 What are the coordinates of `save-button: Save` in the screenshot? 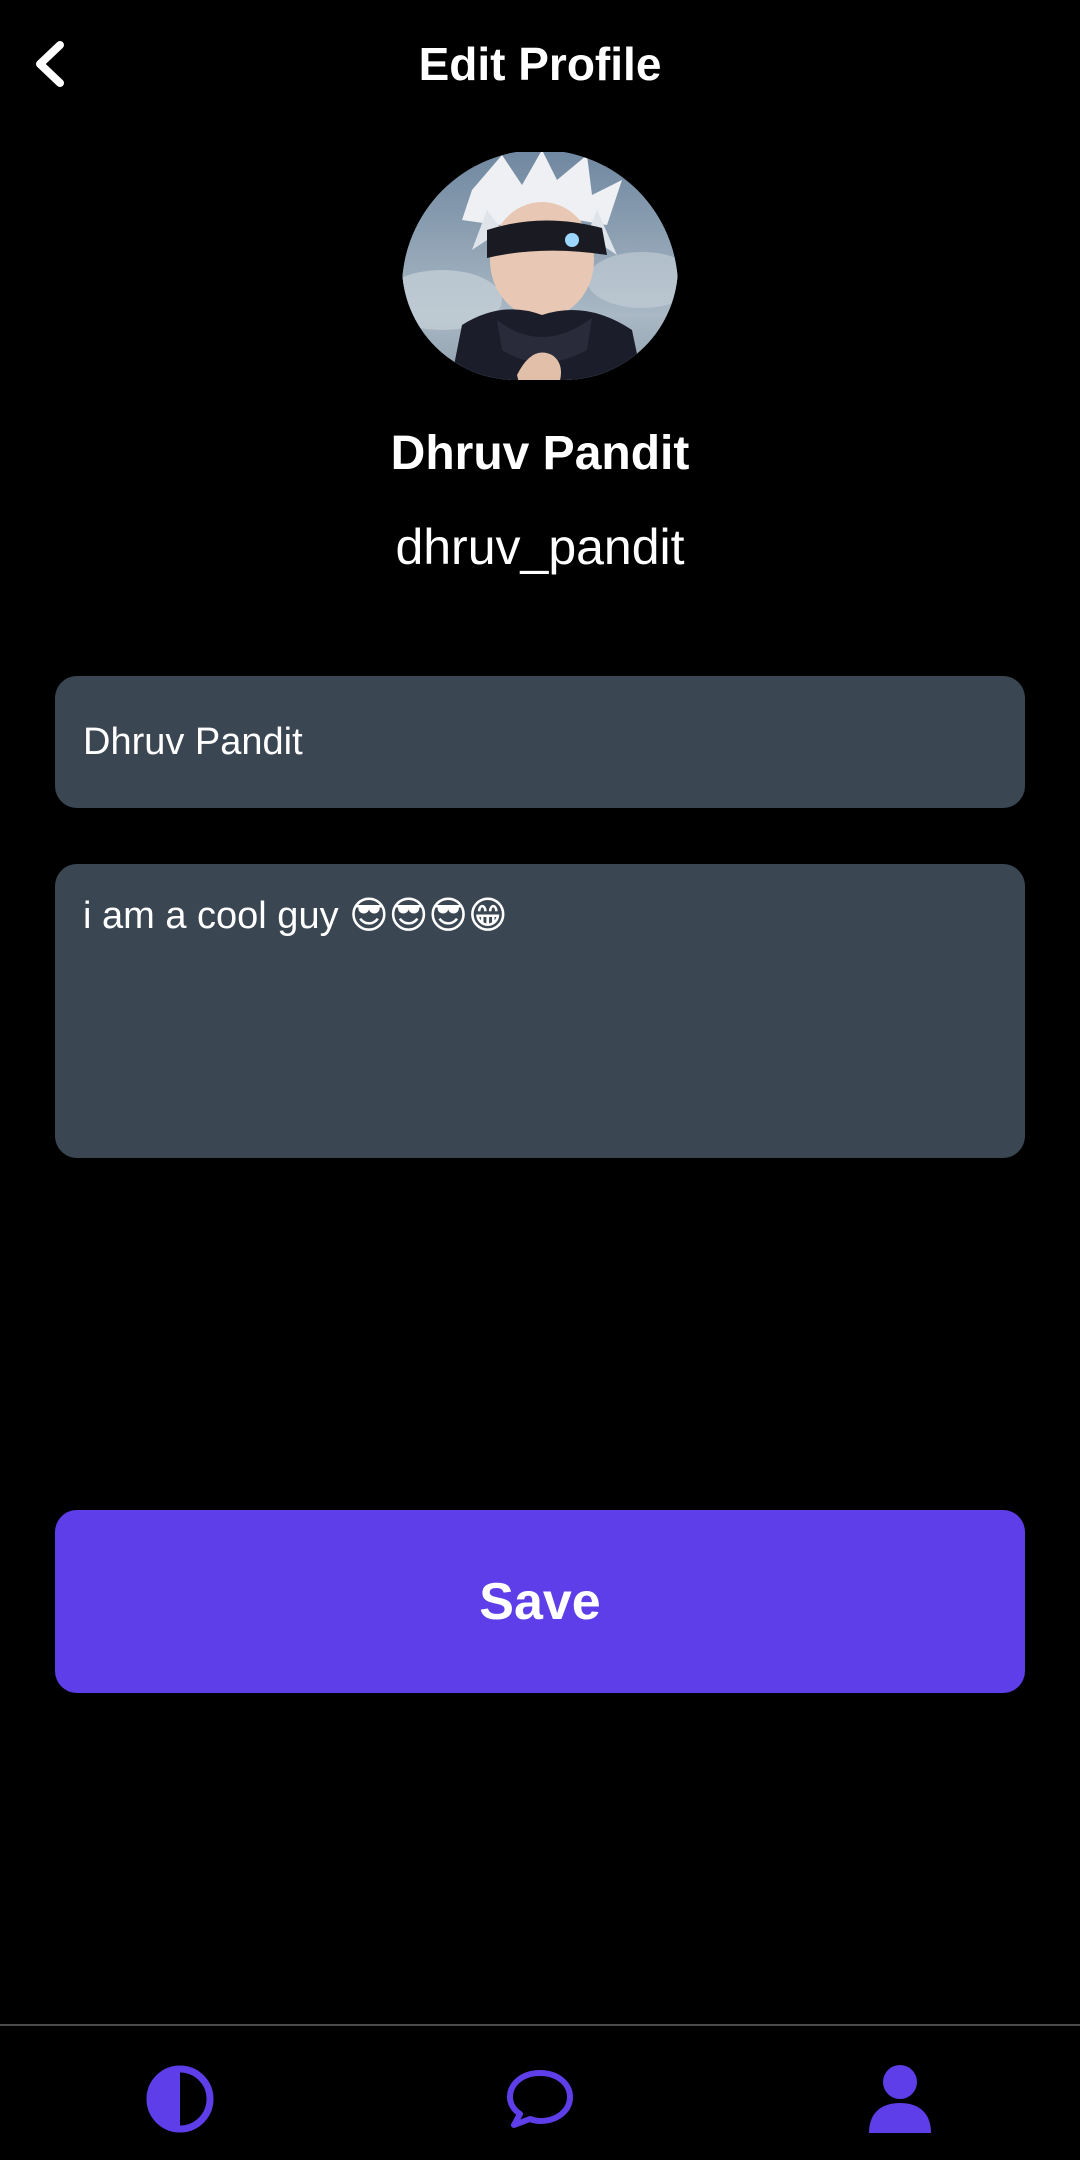 It's located at (540, 1601).